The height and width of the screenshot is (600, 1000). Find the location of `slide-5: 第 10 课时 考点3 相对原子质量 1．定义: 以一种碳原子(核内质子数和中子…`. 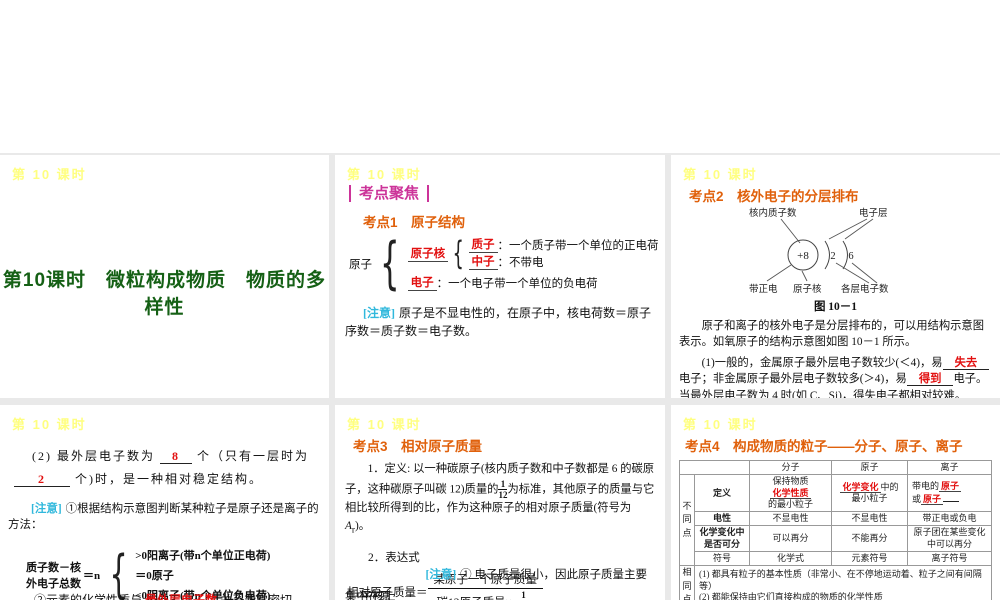

slide-5: 第 10 课时 考点3 相对原子质量 1．定义: 以一种碳原子(核内质子数和中子… is located at coordinates (500, 502).